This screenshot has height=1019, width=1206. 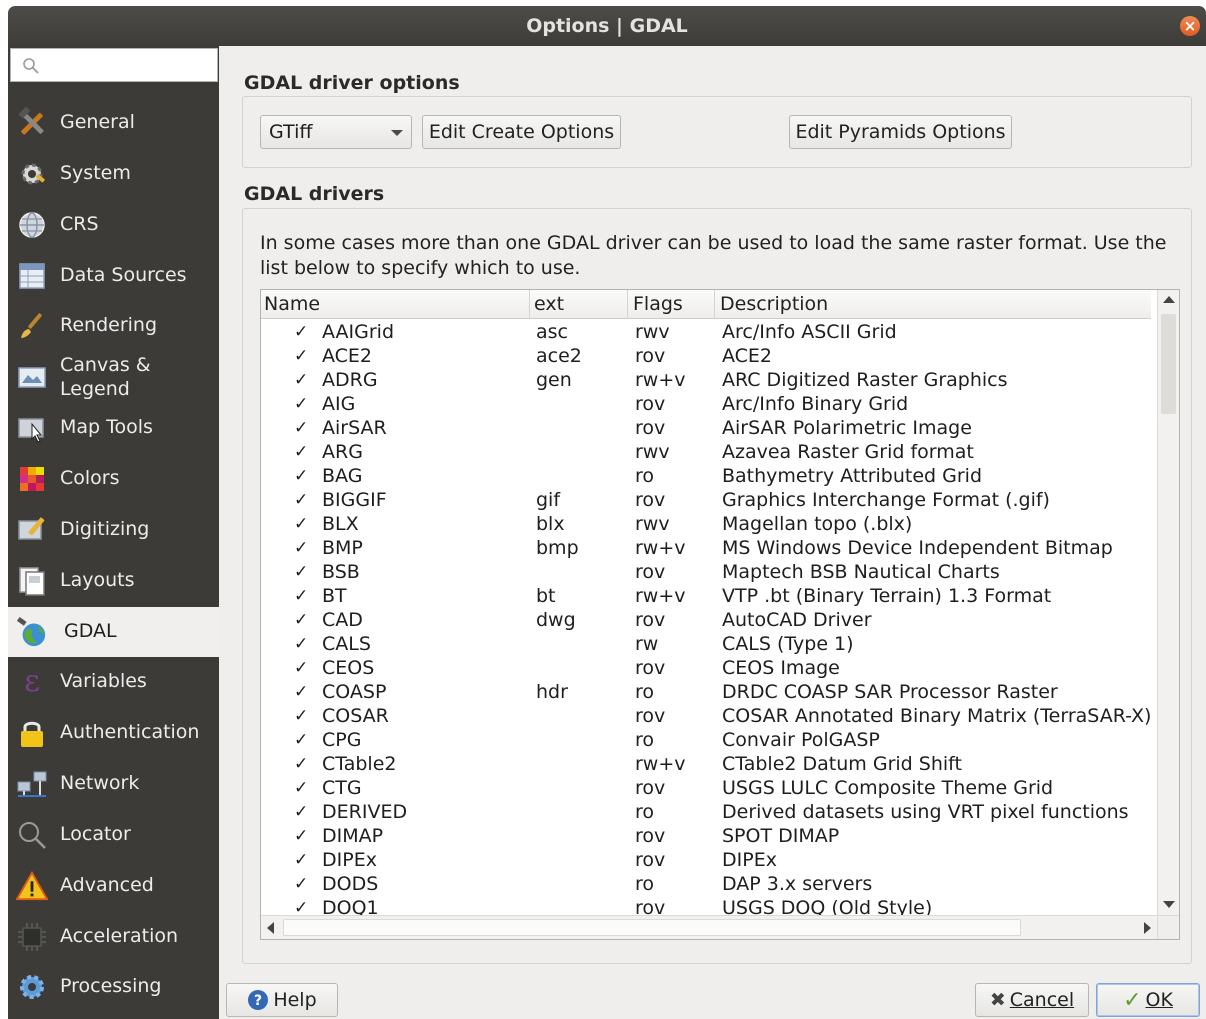 What do you see at coordinates (353, 836) in the screenshot?
I see `driver-name: DIMAP` at bounding box center [353, 836].